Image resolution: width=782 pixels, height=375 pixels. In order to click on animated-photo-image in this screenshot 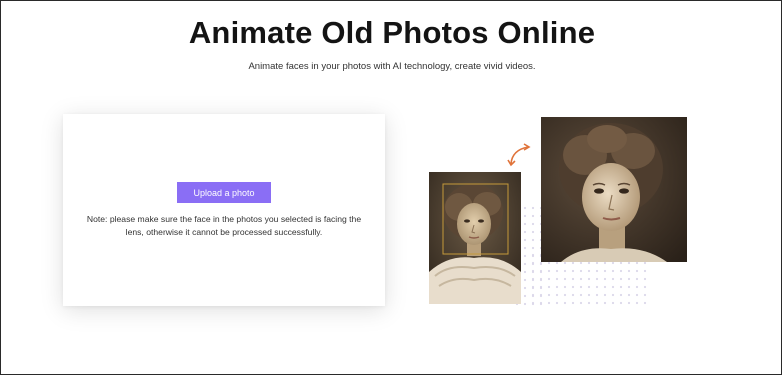, I will do `click(614, 189)`.